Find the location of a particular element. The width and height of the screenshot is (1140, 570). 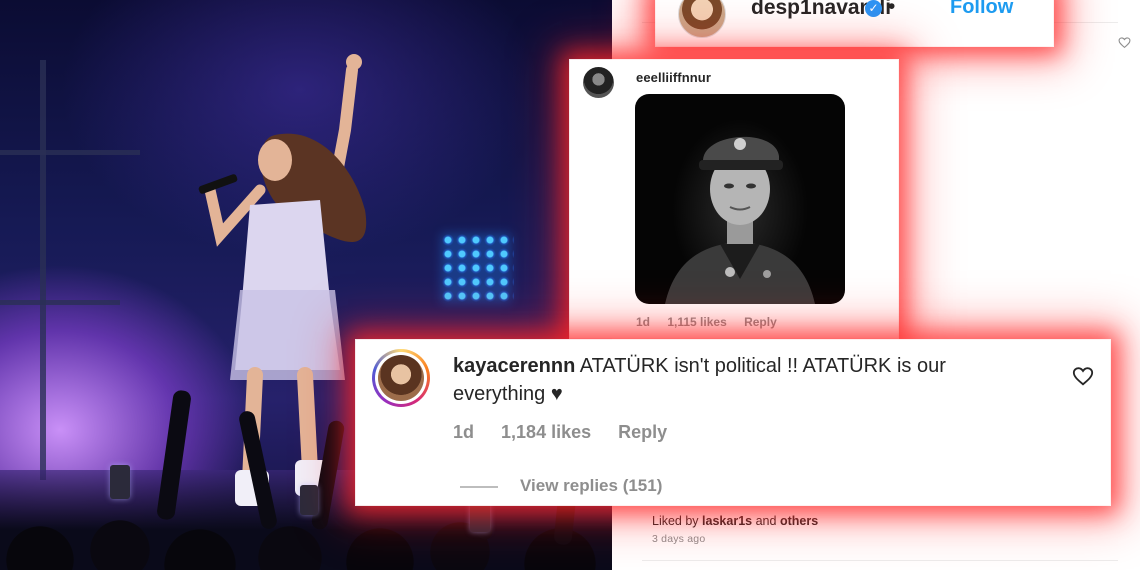

post-time: 3 days ago is located at coordinates (679, 539).